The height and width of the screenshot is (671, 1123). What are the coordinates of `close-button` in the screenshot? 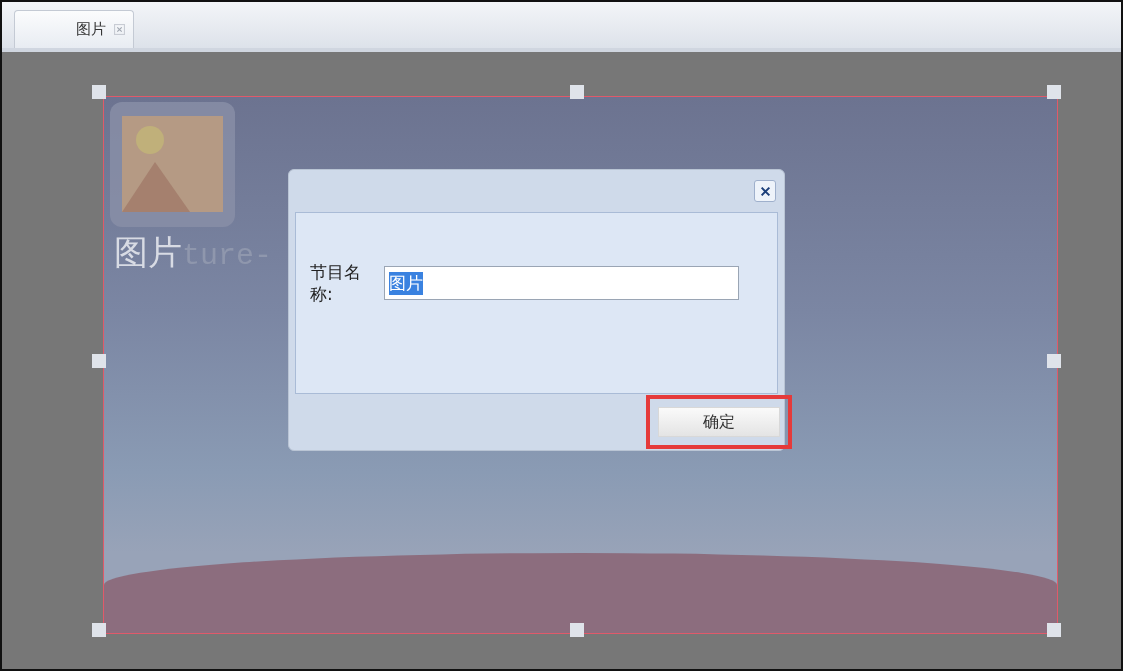 It's located at (765, 191).